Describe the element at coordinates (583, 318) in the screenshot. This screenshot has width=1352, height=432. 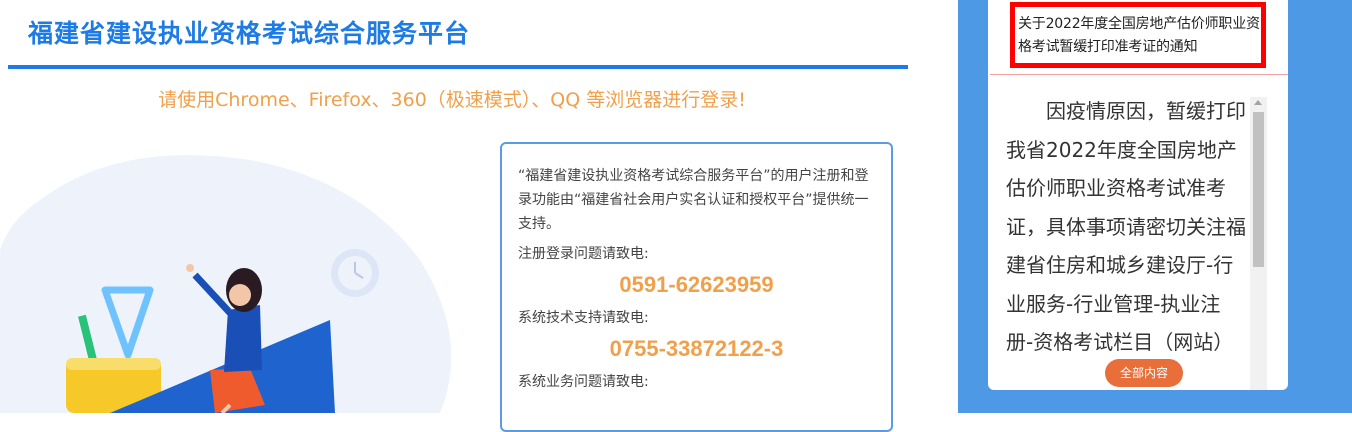
I see `contact-label-tech: 系统技术支持请致电:` at that location.